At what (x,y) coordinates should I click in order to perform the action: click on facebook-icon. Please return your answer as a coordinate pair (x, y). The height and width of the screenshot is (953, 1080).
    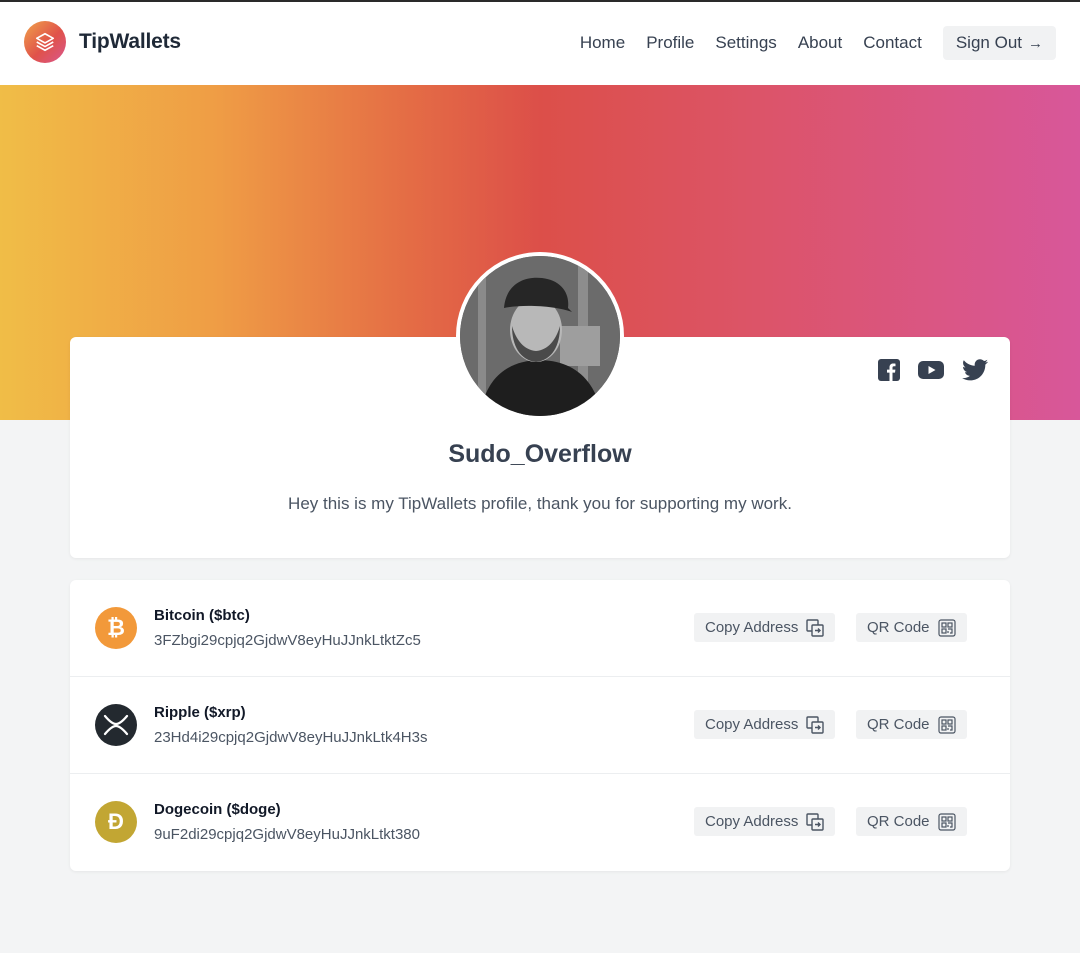
    Looking at the image, I should click on (889, 370).